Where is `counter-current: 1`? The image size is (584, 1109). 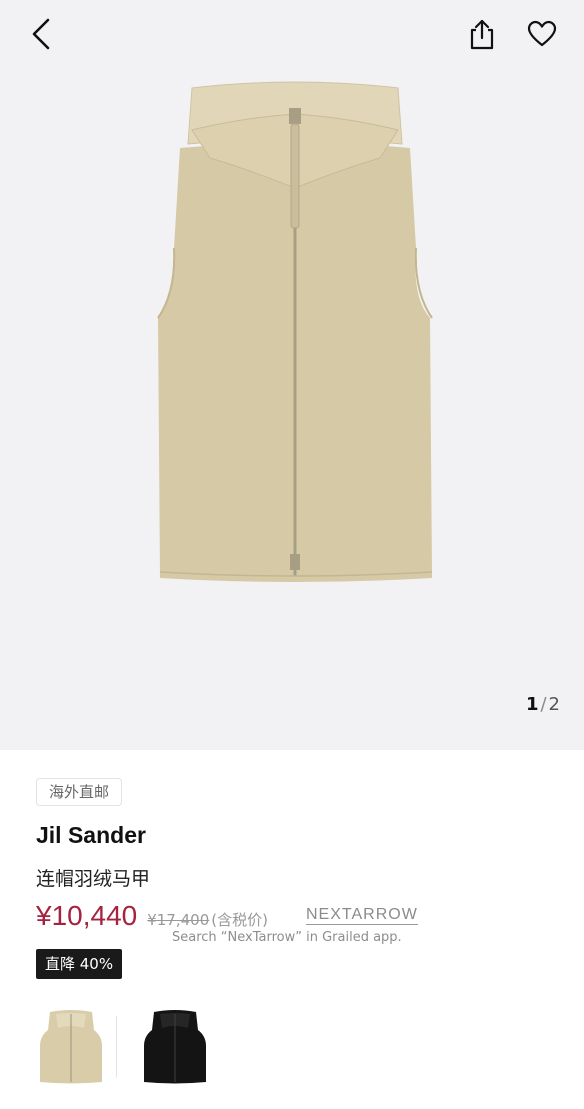
counter-current: 1 is located at coordinates (532, 704).